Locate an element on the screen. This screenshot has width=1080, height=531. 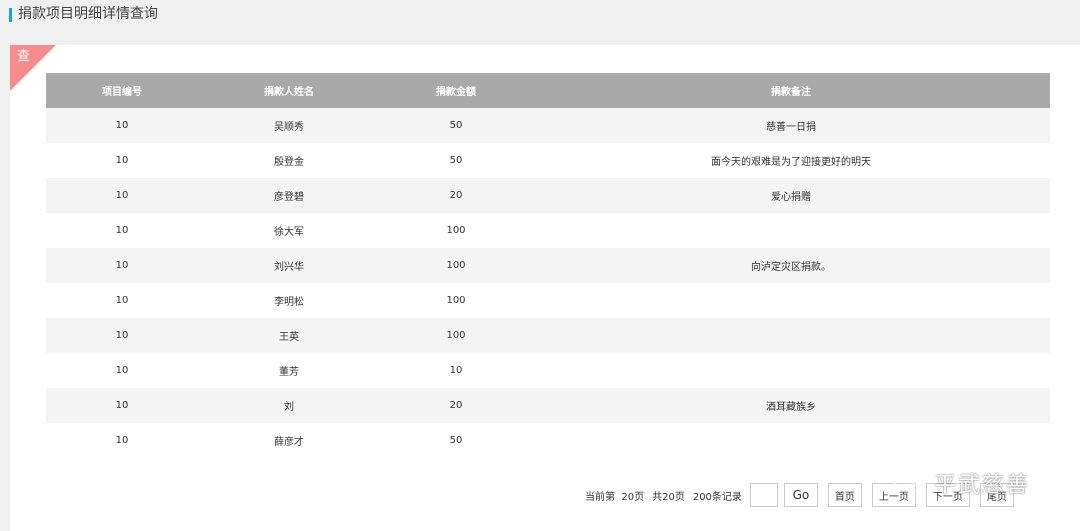
table-row: 10 刘 20 酒耳藏族乡 is located at coordinates (548, 405).